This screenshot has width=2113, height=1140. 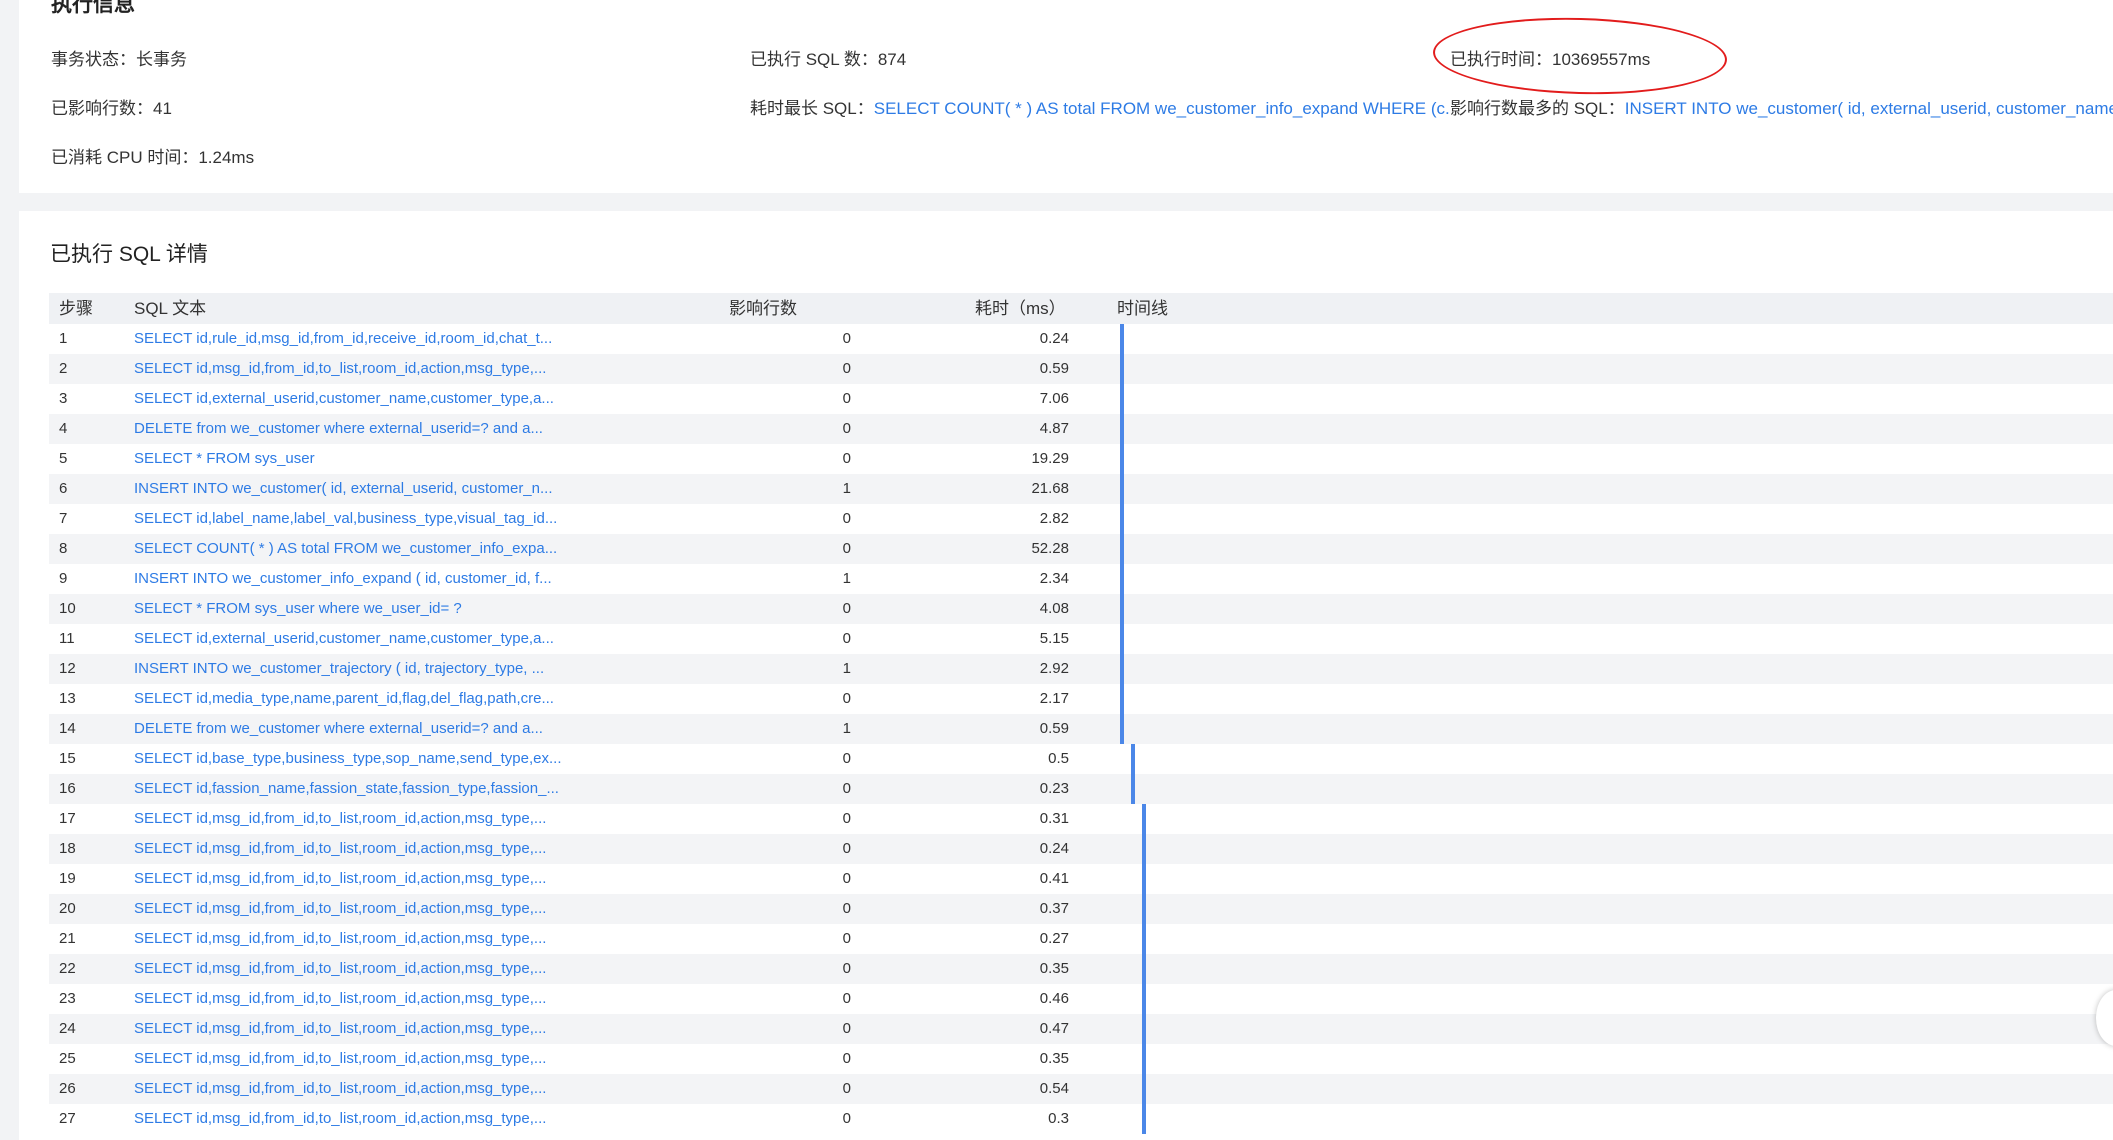 I want to click on step-cell: 21, so click(x=67, y=938).